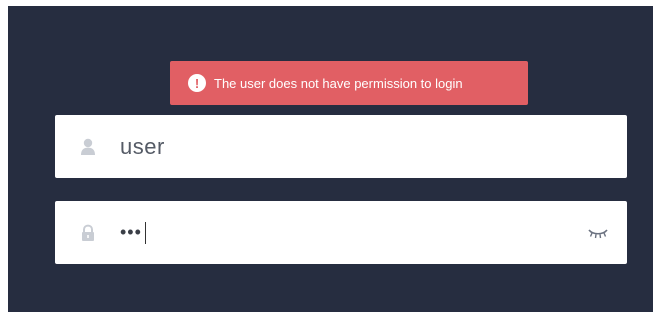  Describe the element at coordinates (88, 233) in the screenshot. I see `lock-icon` at that location.